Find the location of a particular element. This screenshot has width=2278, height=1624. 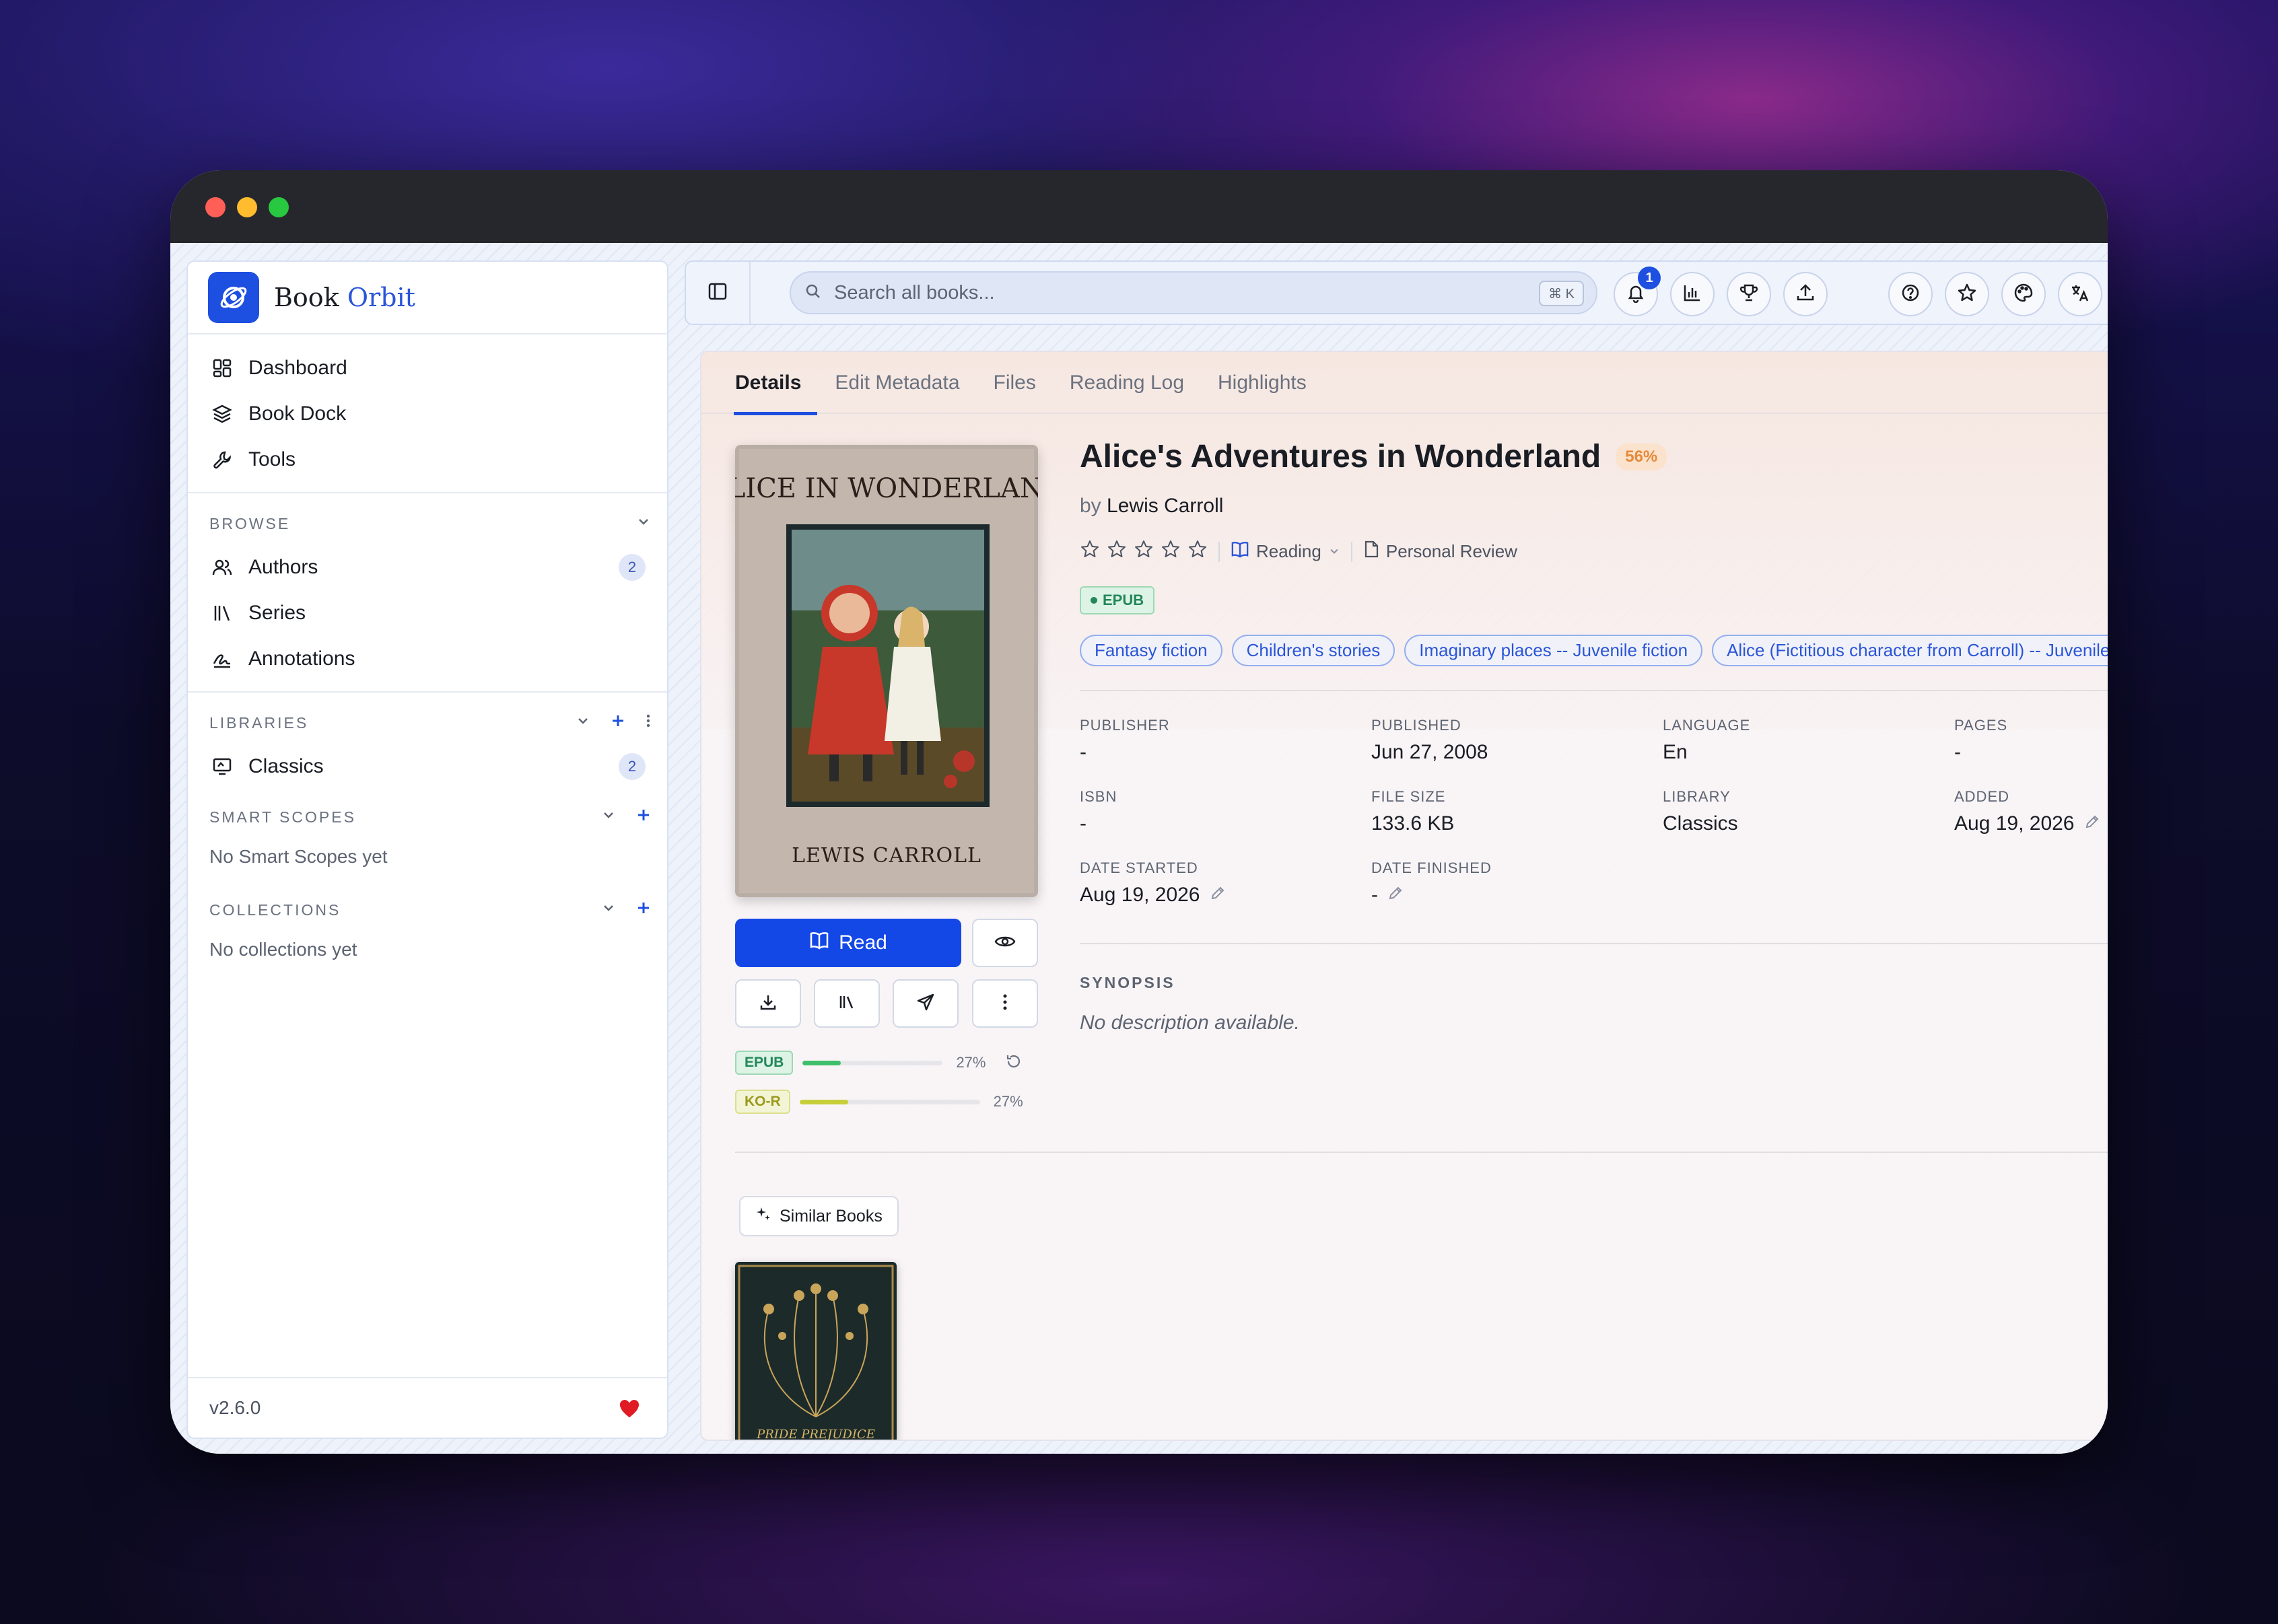

wrench-icon is located at coordinates (222, 459).